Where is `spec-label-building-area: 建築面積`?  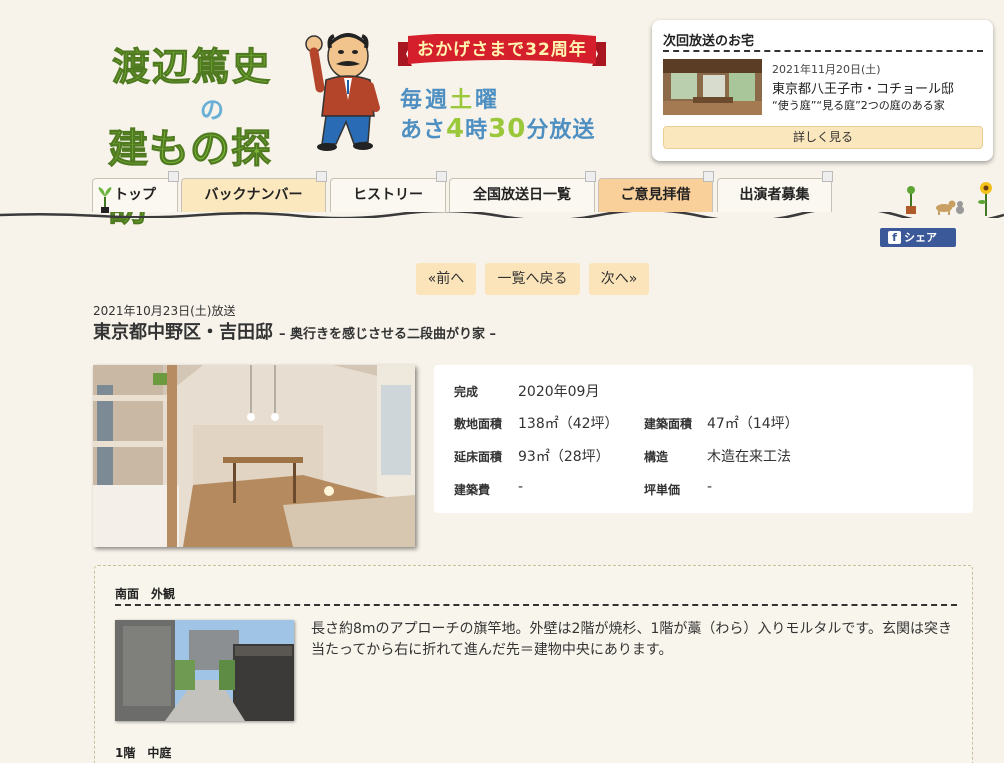
spec-label-building-area: 建築面積 is located at coordinates (668, 424).